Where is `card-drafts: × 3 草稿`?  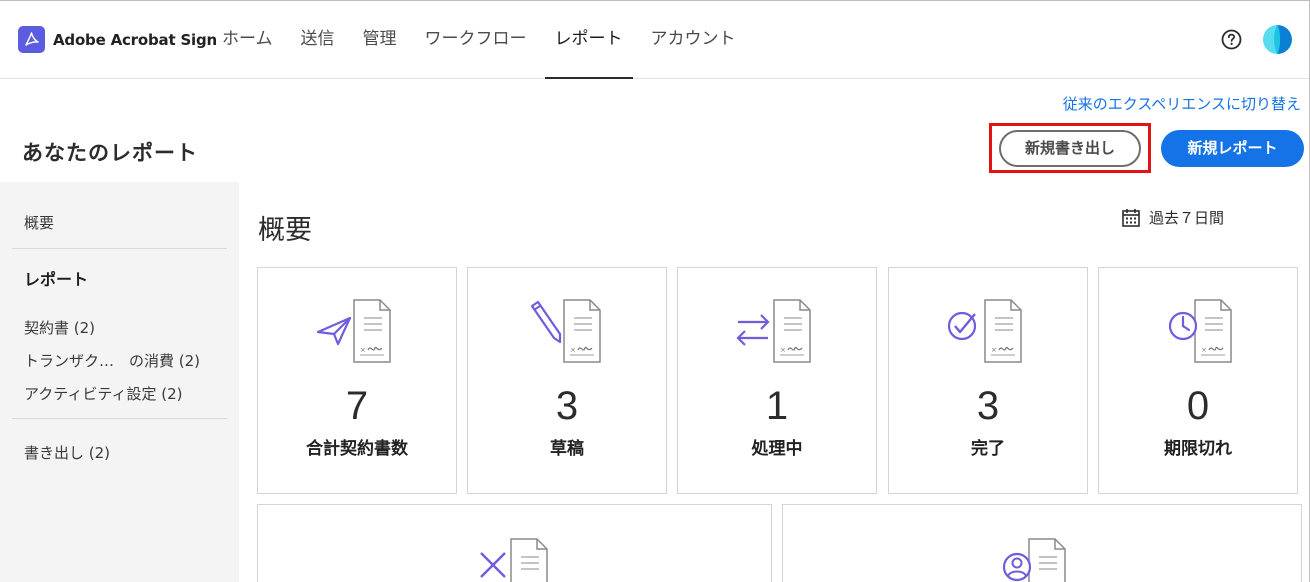
card-drafts: × 3 草稿 is located at coordinates (567, 380).